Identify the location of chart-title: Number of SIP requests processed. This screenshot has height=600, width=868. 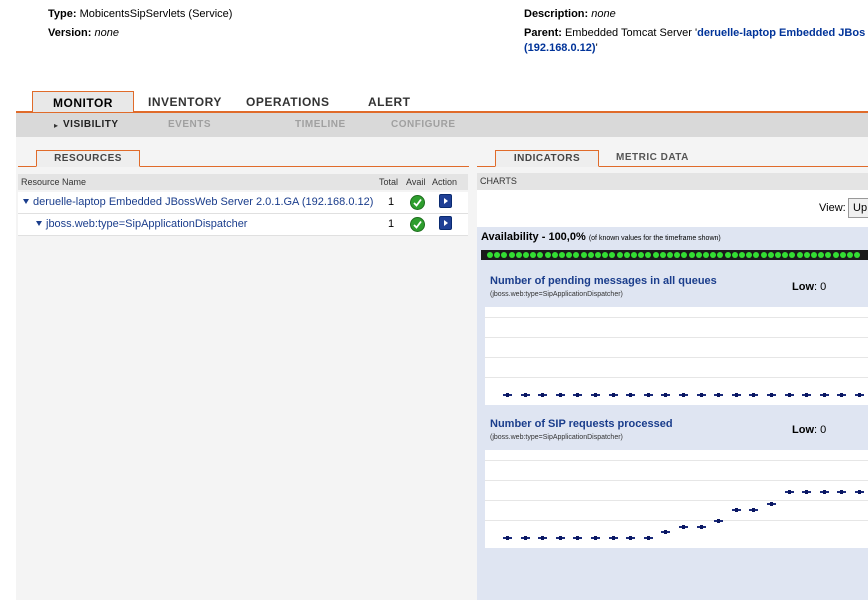
(581, 424).